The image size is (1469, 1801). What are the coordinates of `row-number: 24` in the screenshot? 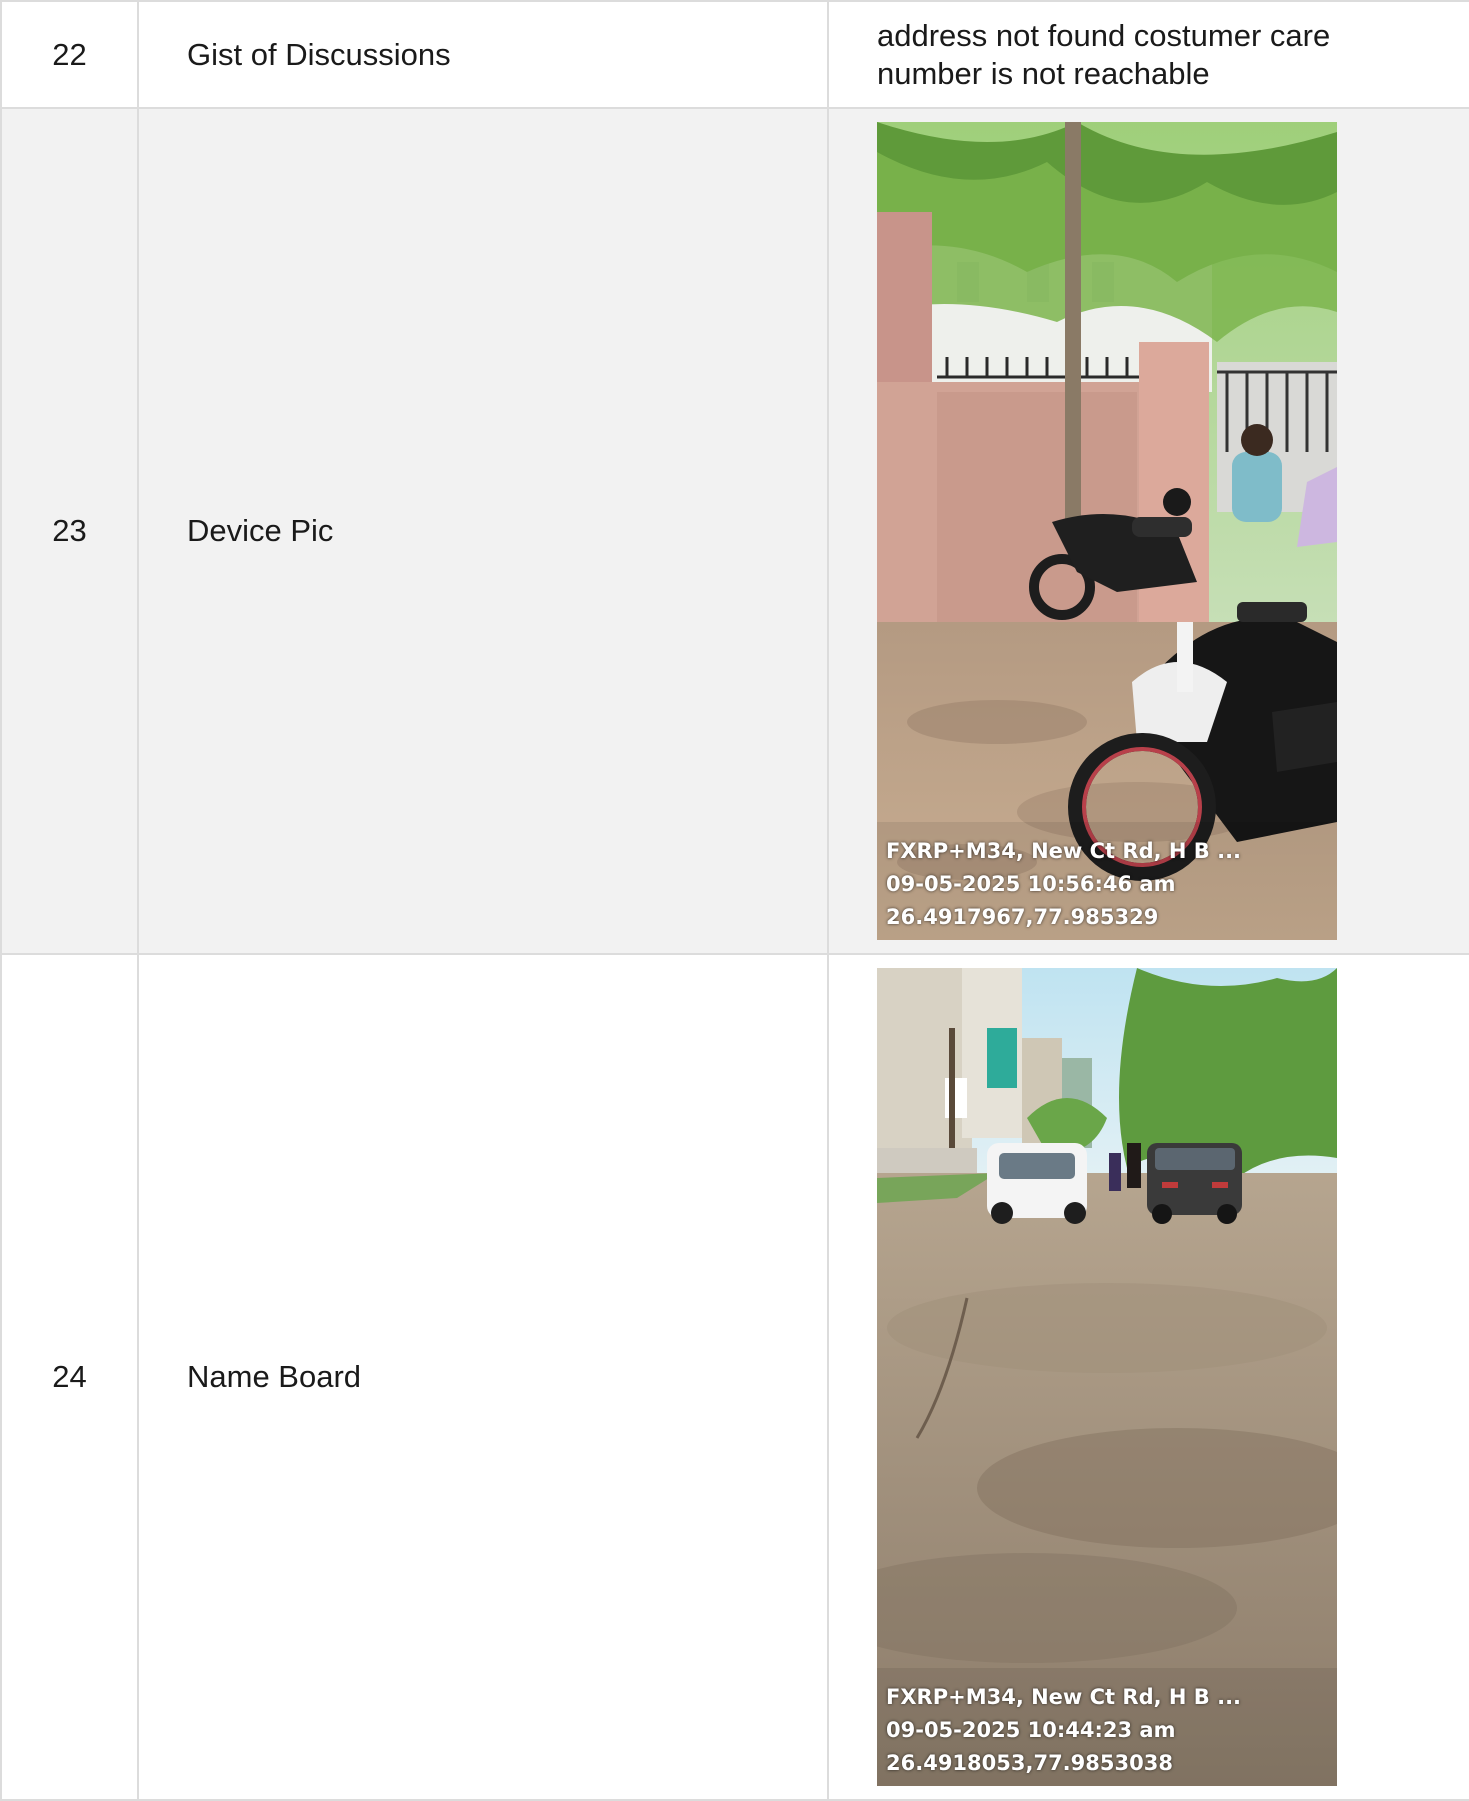 It's located at (69, 1377).